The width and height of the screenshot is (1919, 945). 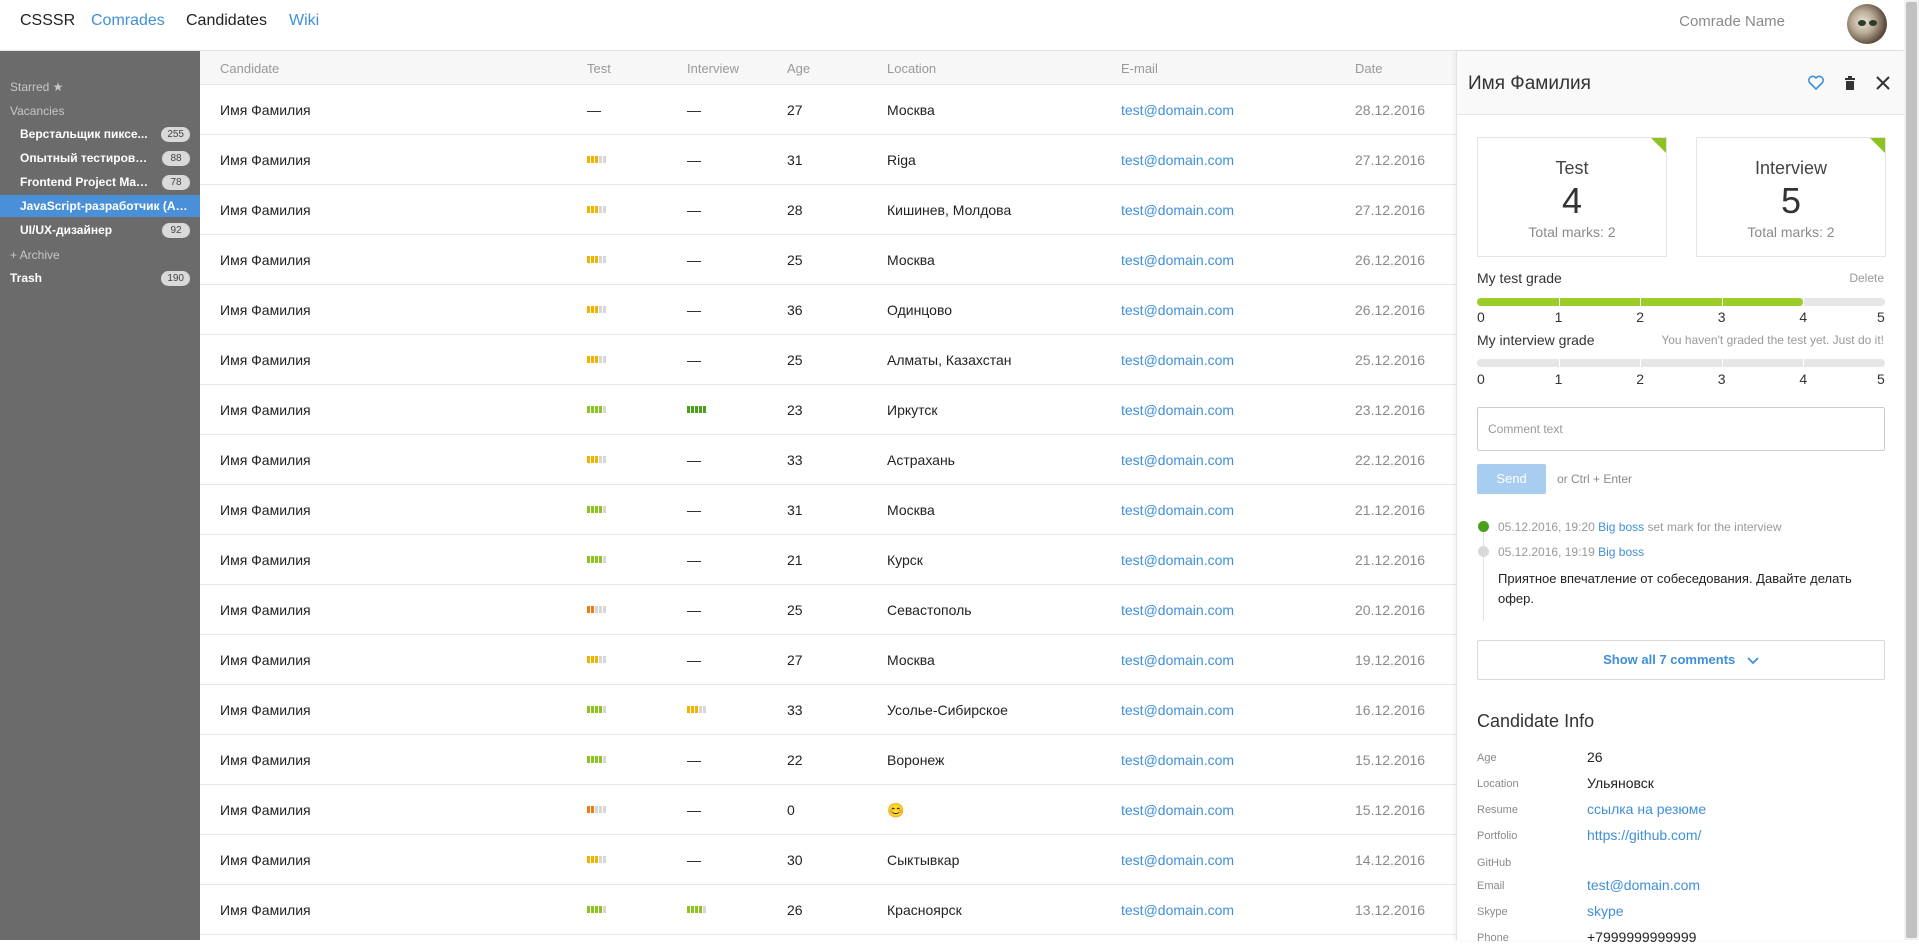 I want to click on info-value-link: test@domain.com, so click(x=1643, y=885).